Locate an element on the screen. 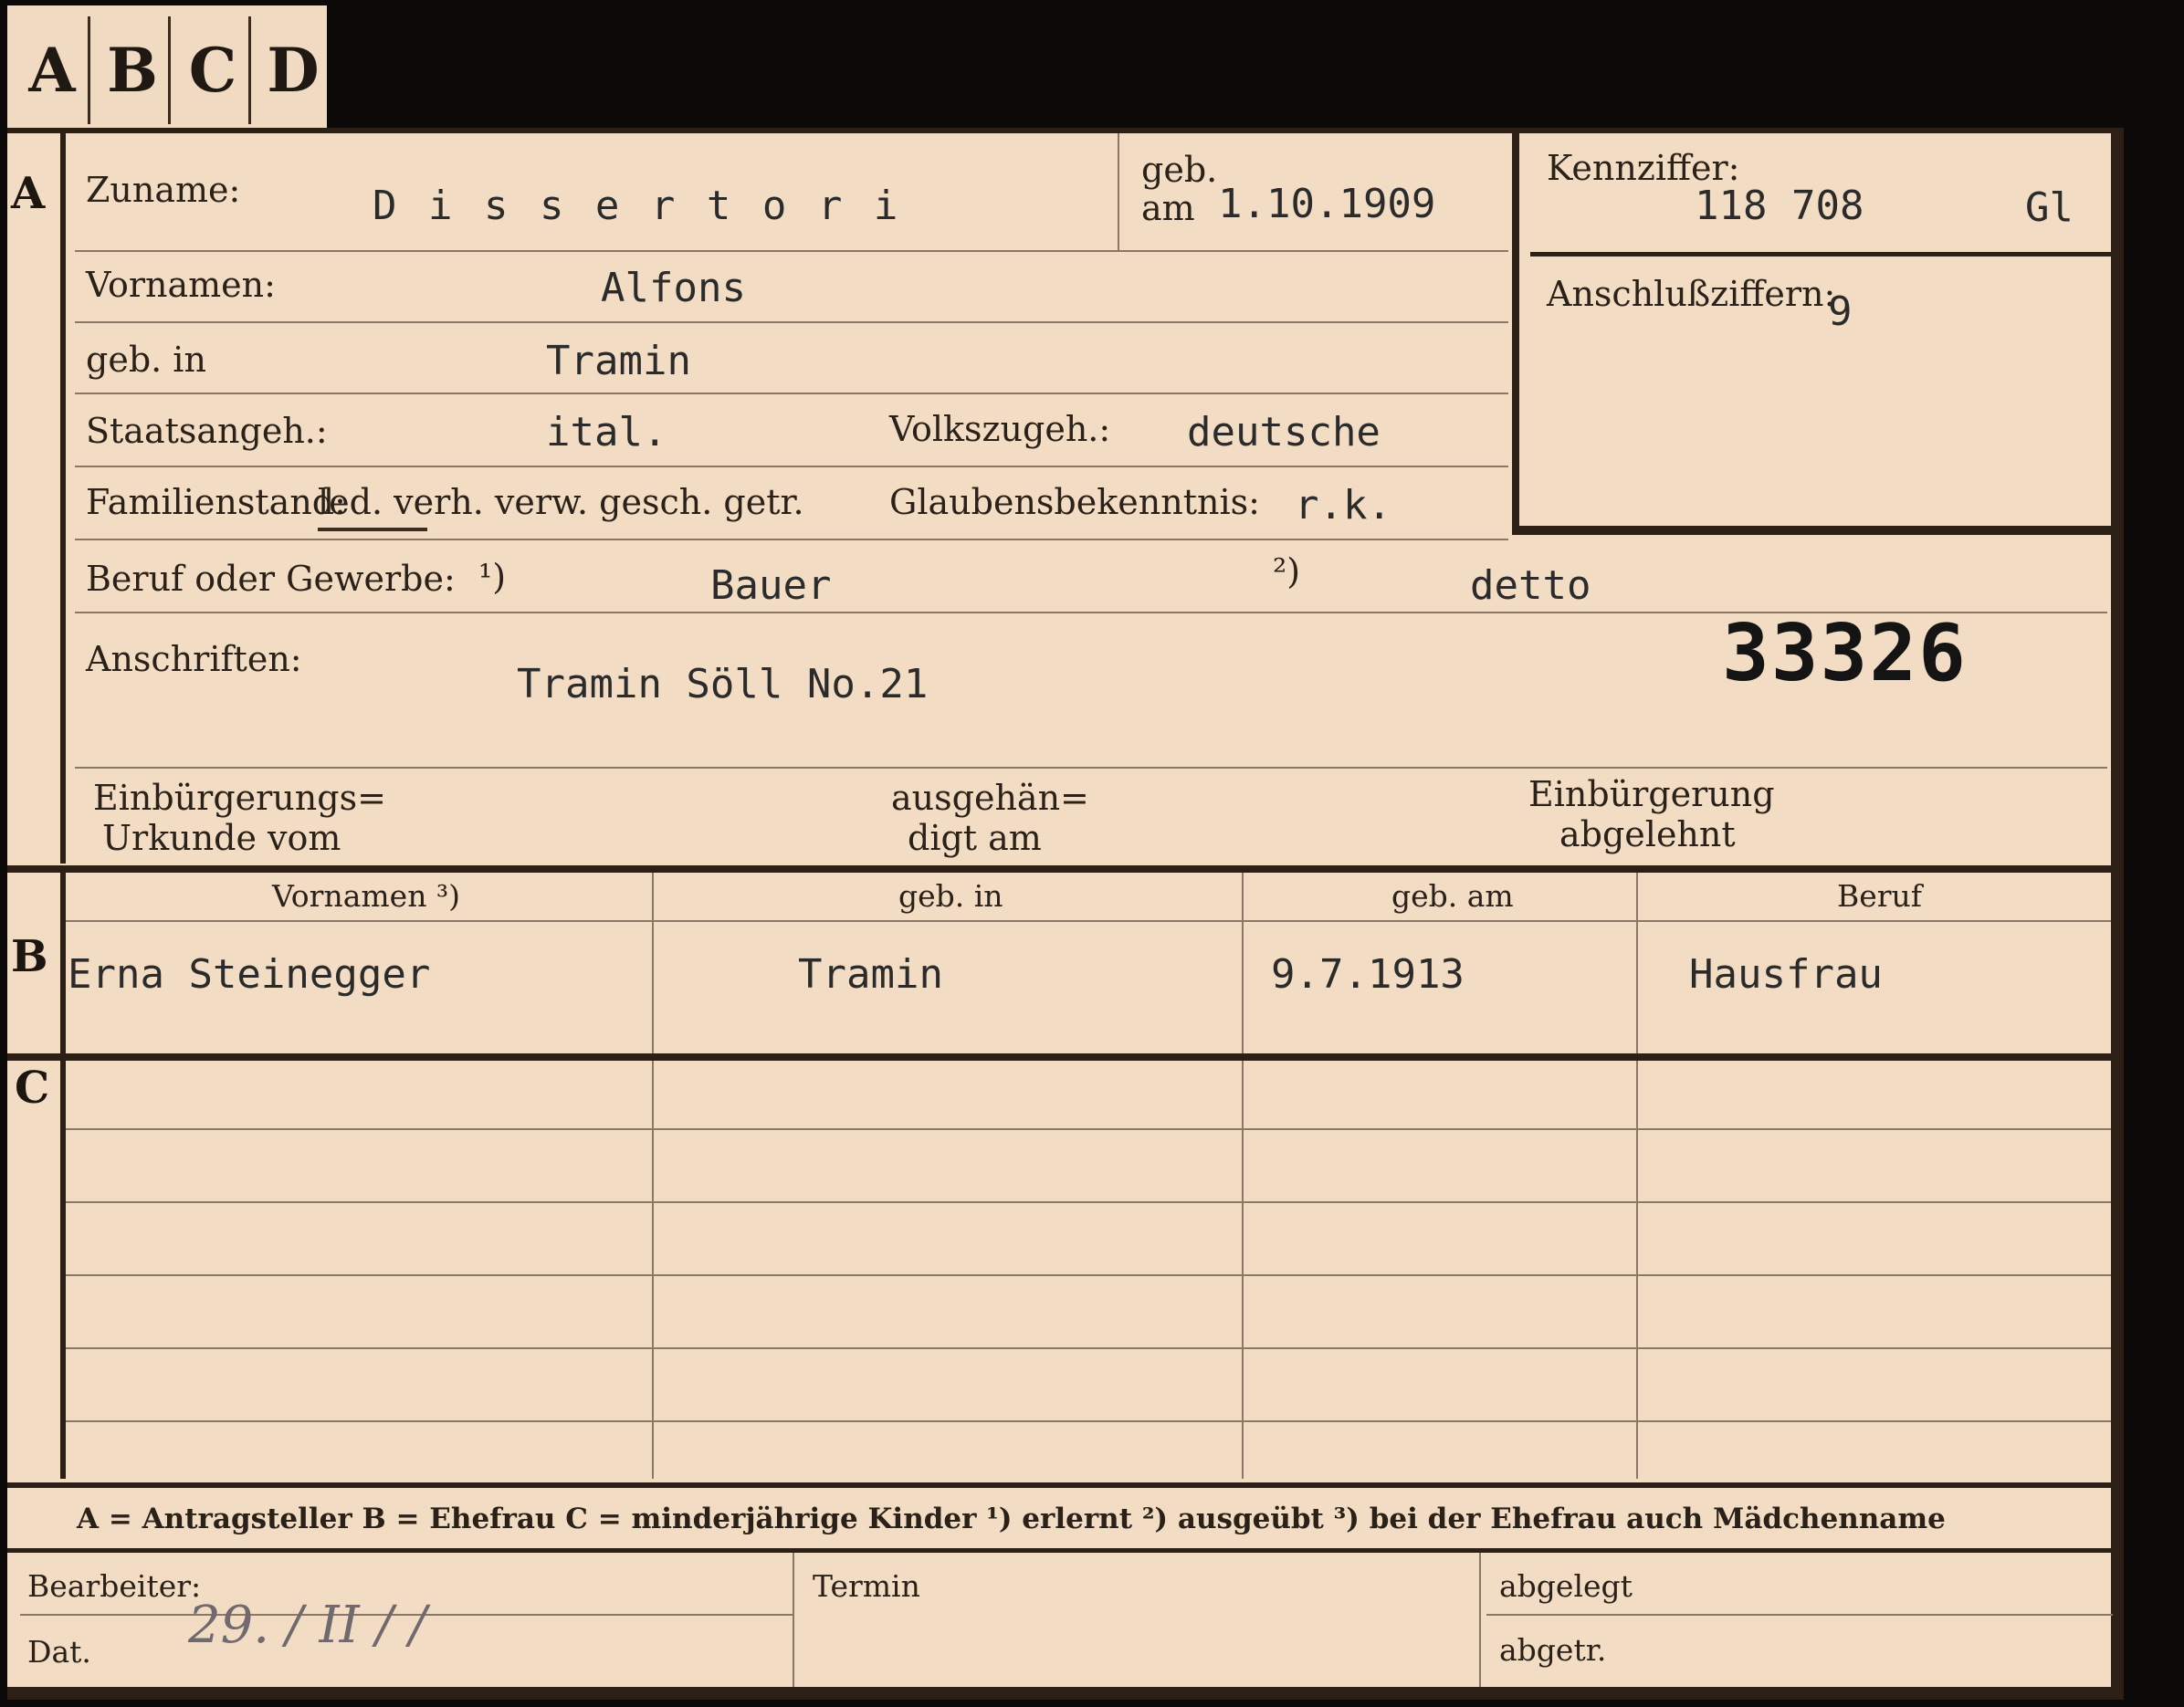  beruf-note1: ¹) is located at coordinates (492, 577).